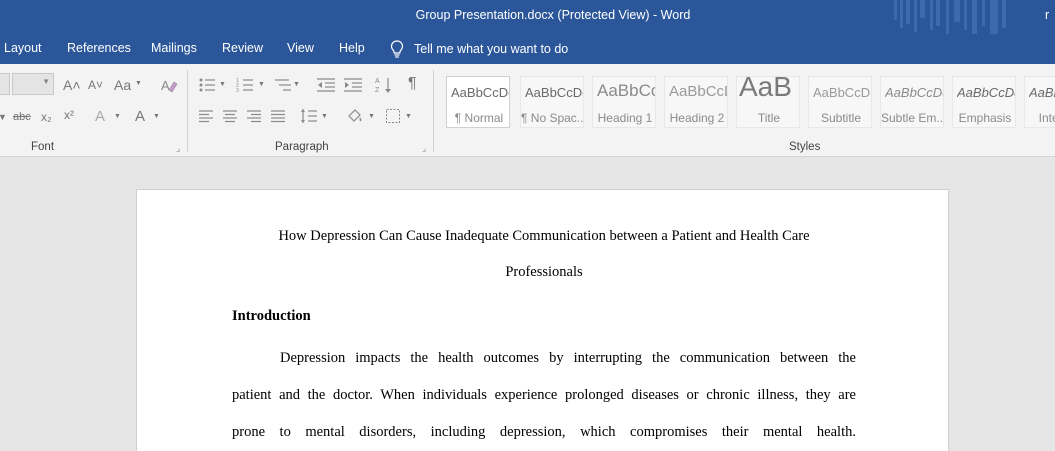 The image size is (1055, 451). Describe the element at coordinates (278, 116) in the screenshot. I see `justify-icon` at that location.